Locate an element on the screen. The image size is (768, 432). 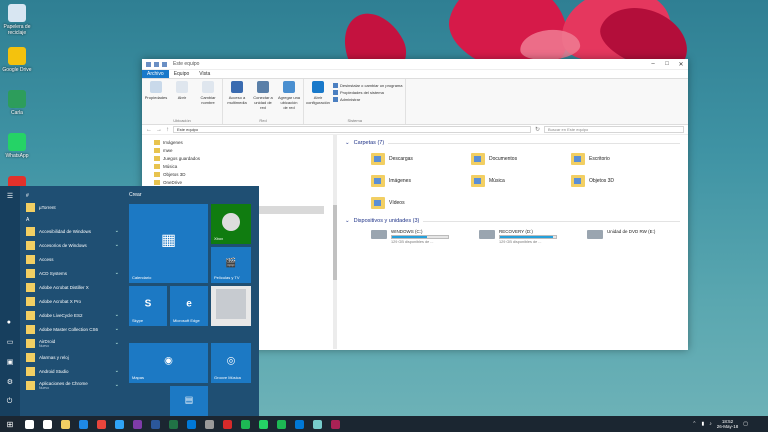
open-settings-button: Abrir configuración is located at coordinates (318, 99).